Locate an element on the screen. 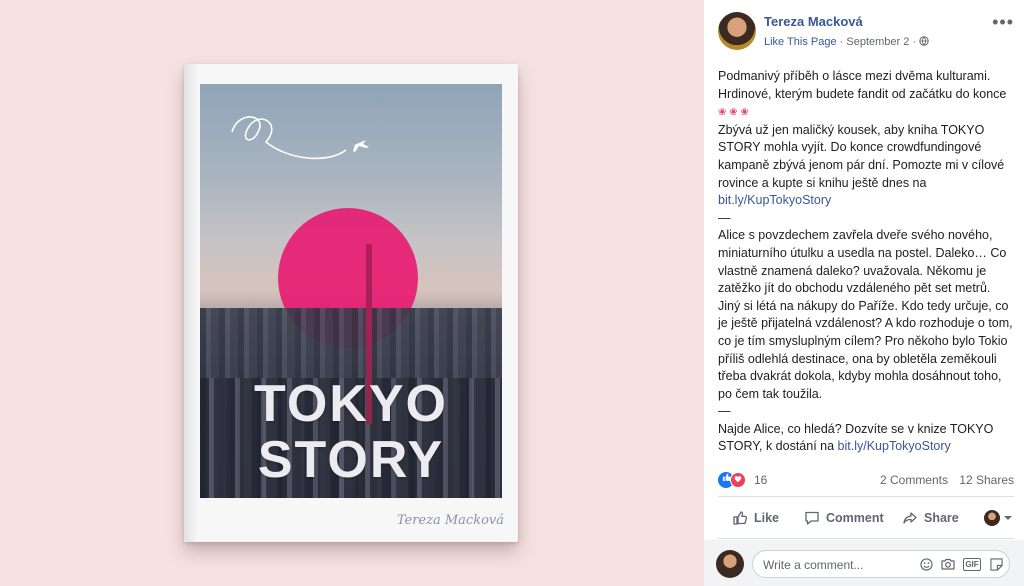 This screenshot has width=1024, height=586. share-button: Share is located at coordinates (930, 518).